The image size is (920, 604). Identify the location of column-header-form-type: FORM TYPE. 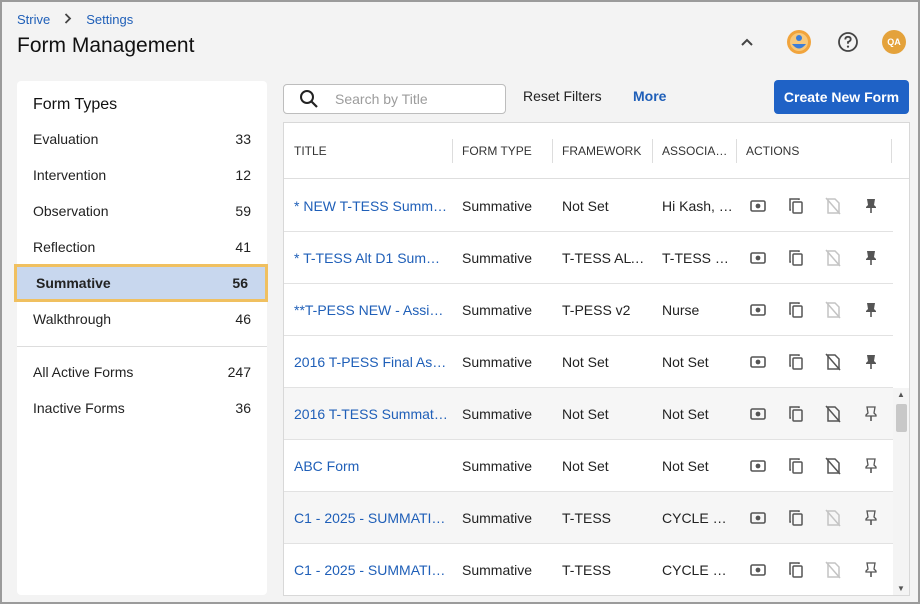
(492, 151).